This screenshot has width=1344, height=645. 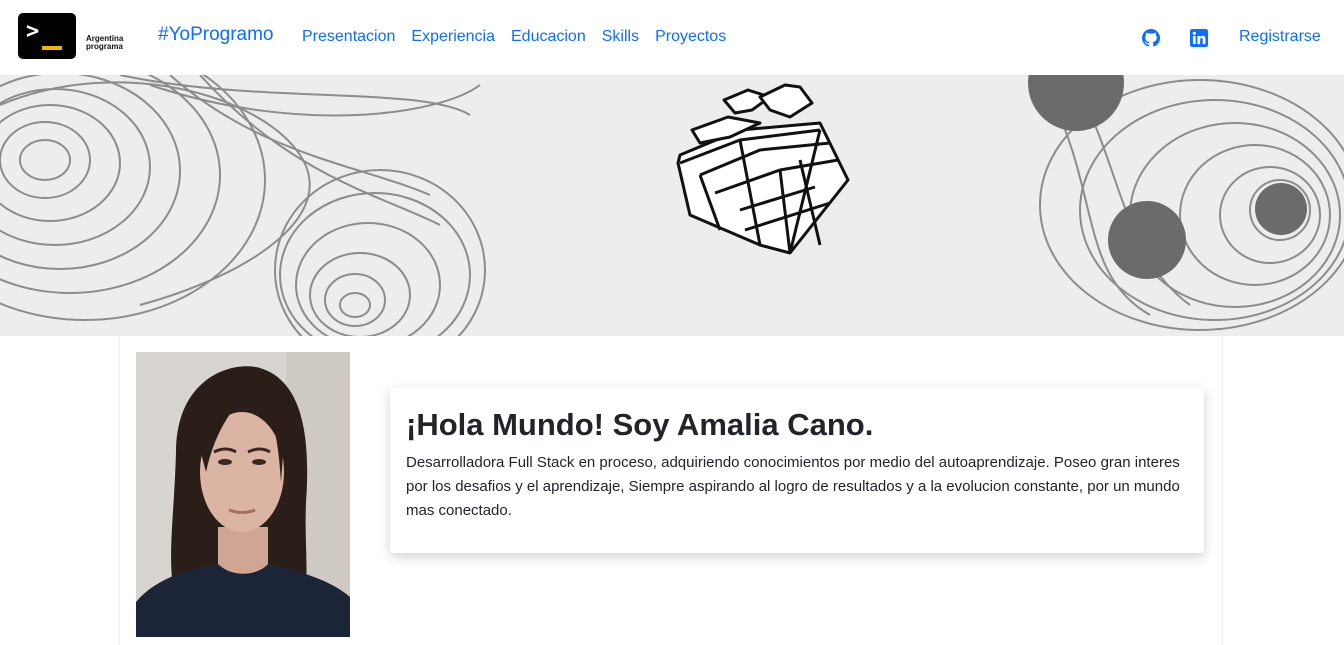 I want to click on brand-link: #YoProgramo, so click(x=215, y=35).